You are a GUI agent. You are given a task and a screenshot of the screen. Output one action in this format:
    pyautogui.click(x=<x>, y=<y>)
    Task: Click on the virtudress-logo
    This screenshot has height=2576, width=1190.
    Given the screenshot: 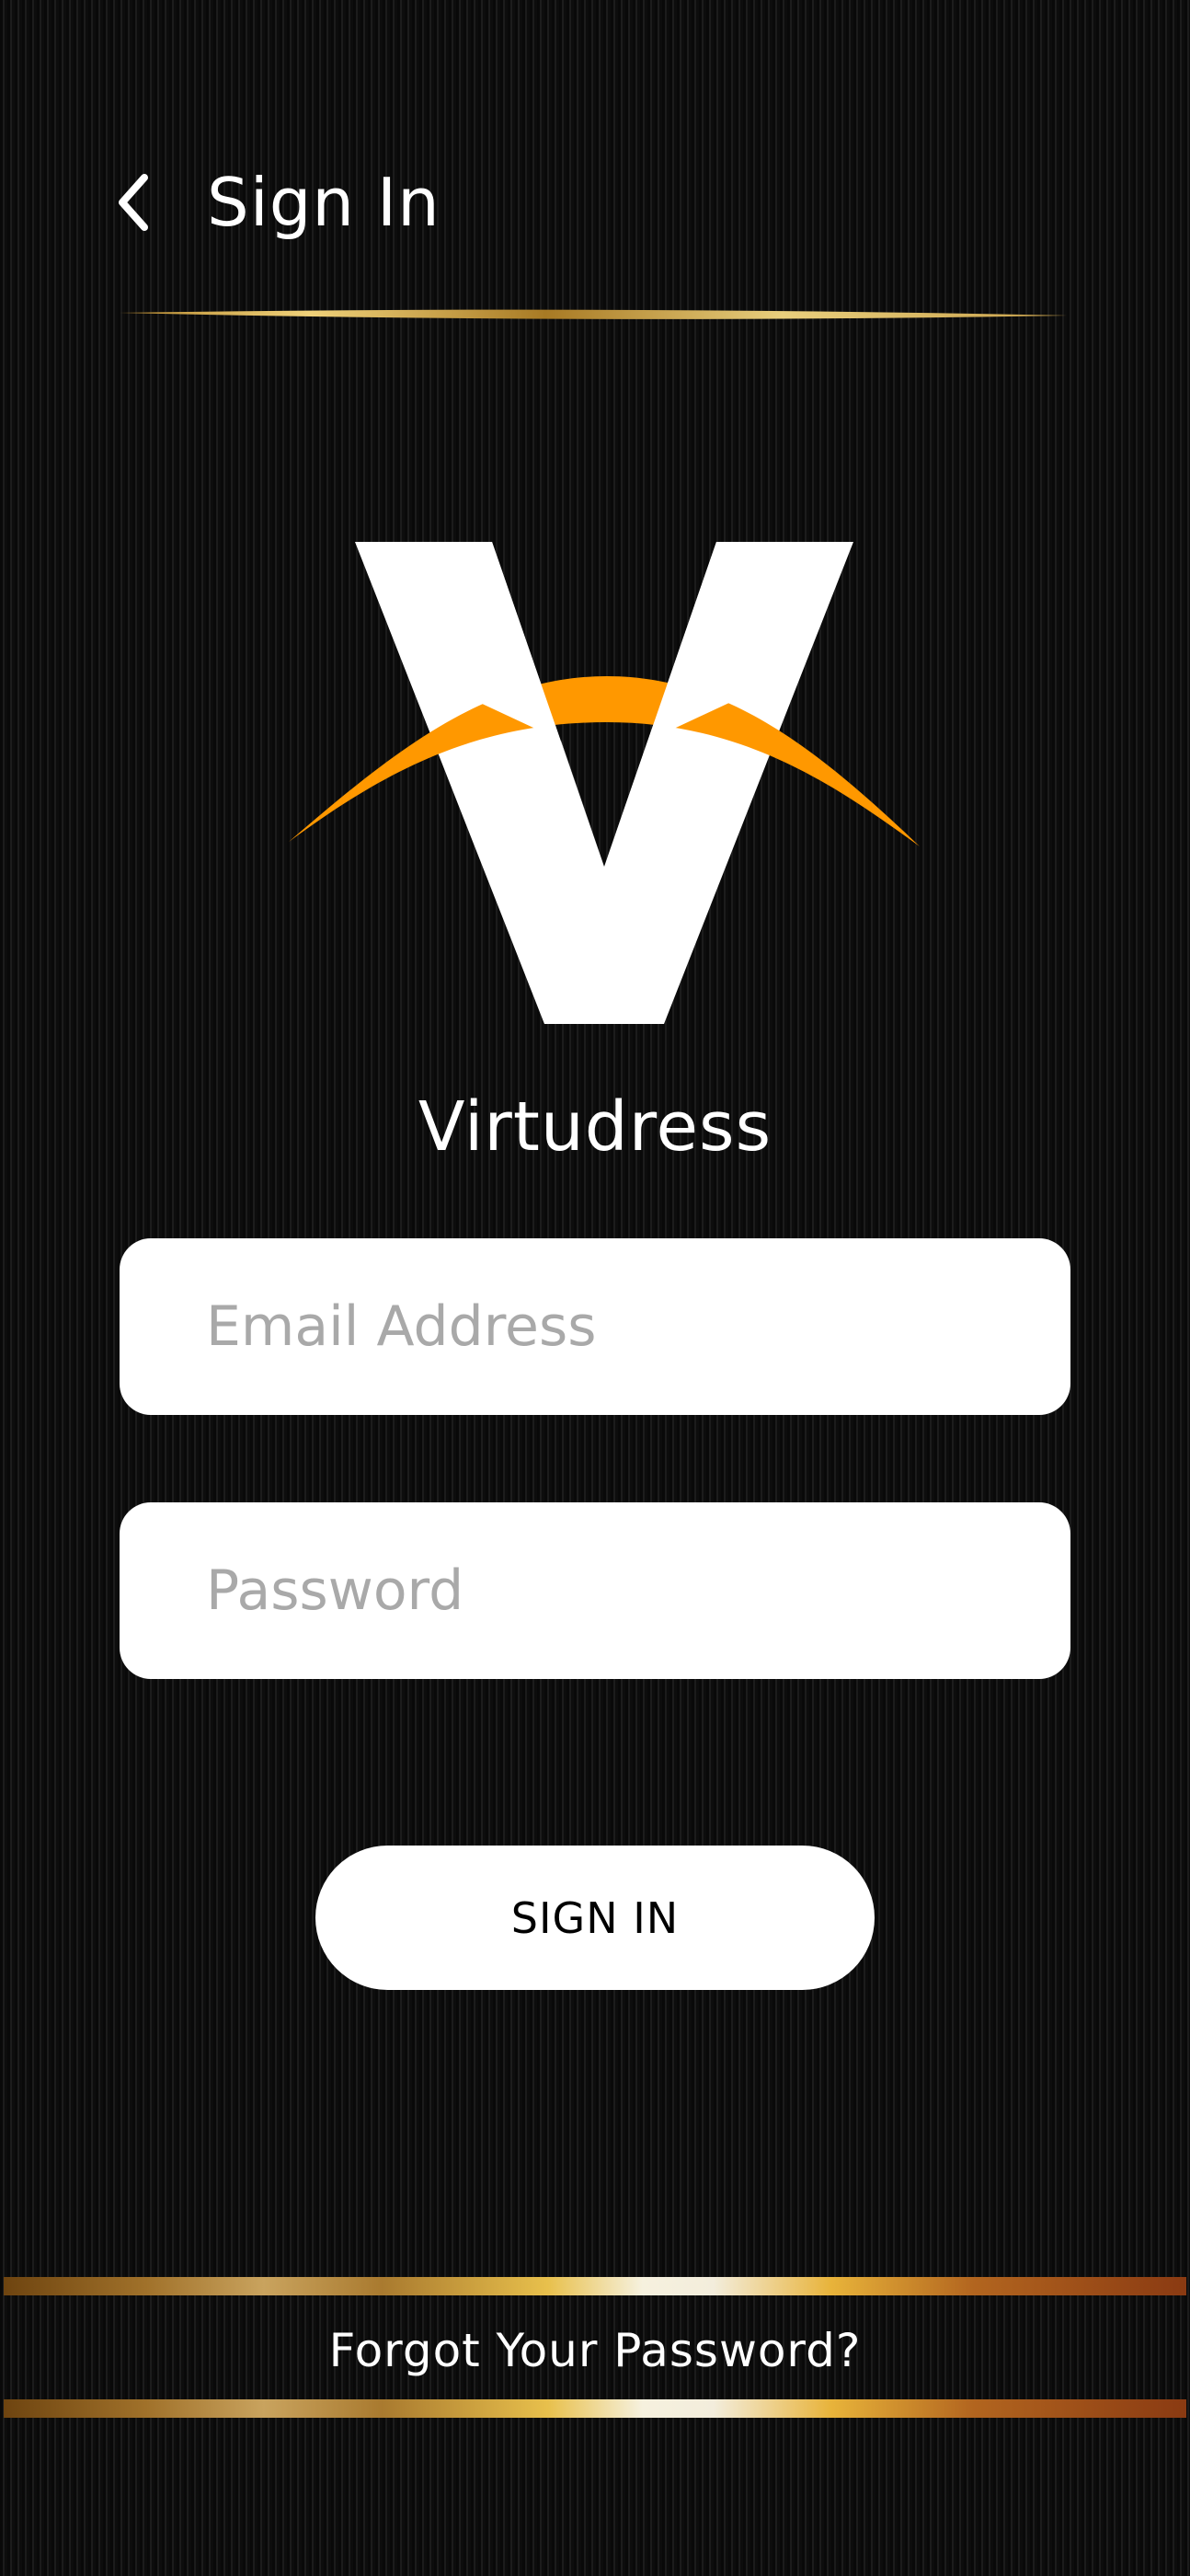 What is the action you would take?
    pyautogui.click(x=604, y=783)
    